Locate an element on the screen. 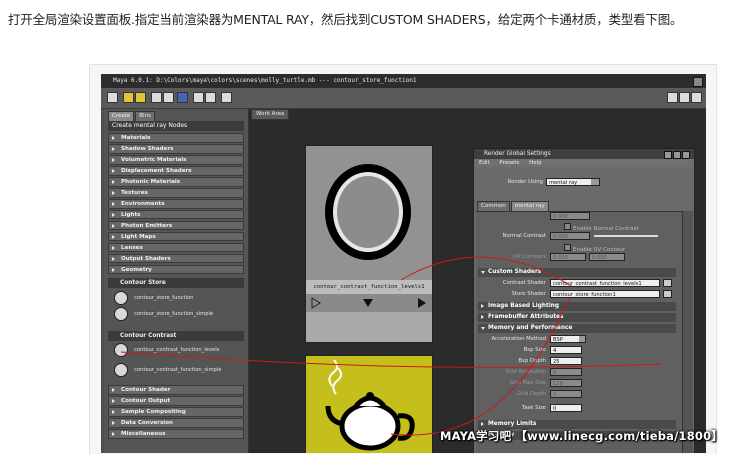  category-lights: Lights is located at coordinates (176, 214).